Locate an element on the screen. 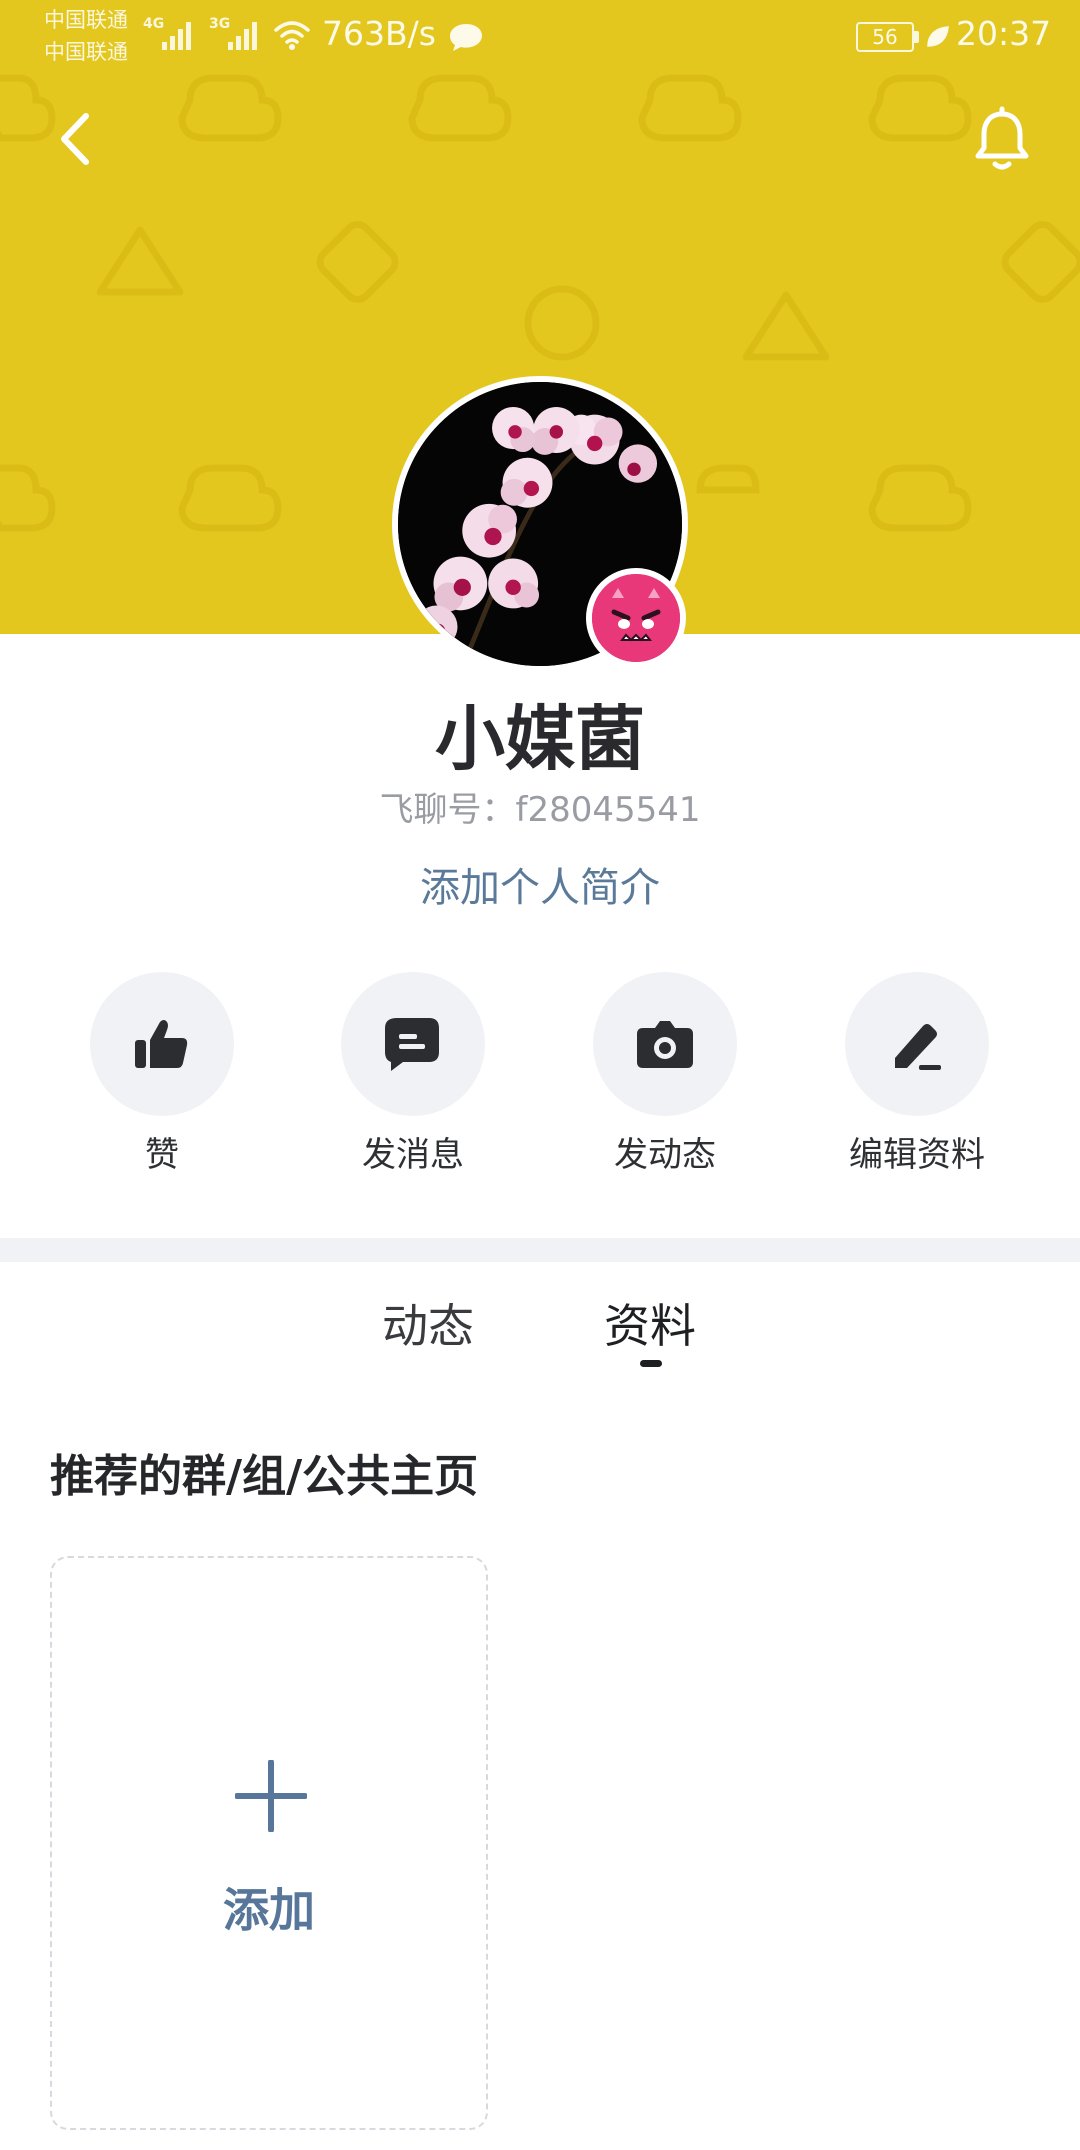 This screenshot has width=1080, height=2150. chevron-left-icon is located at coordinates (75, 139).